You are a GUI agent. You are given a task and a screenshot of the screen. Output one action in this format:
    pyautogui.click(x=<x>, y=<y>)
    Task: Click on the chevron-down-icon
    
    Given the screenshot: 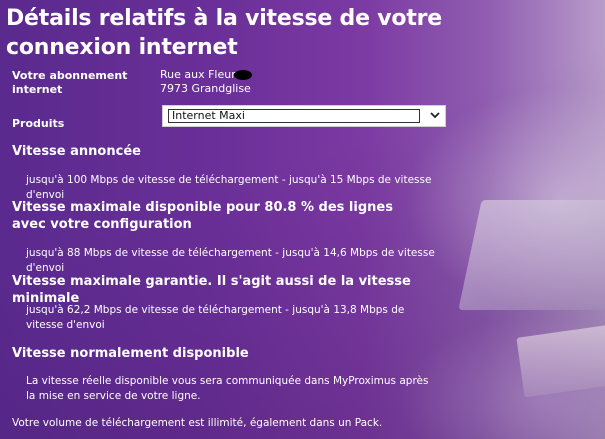 What is the action you would take?
    pyautogui.click(x=435, y=115)
    